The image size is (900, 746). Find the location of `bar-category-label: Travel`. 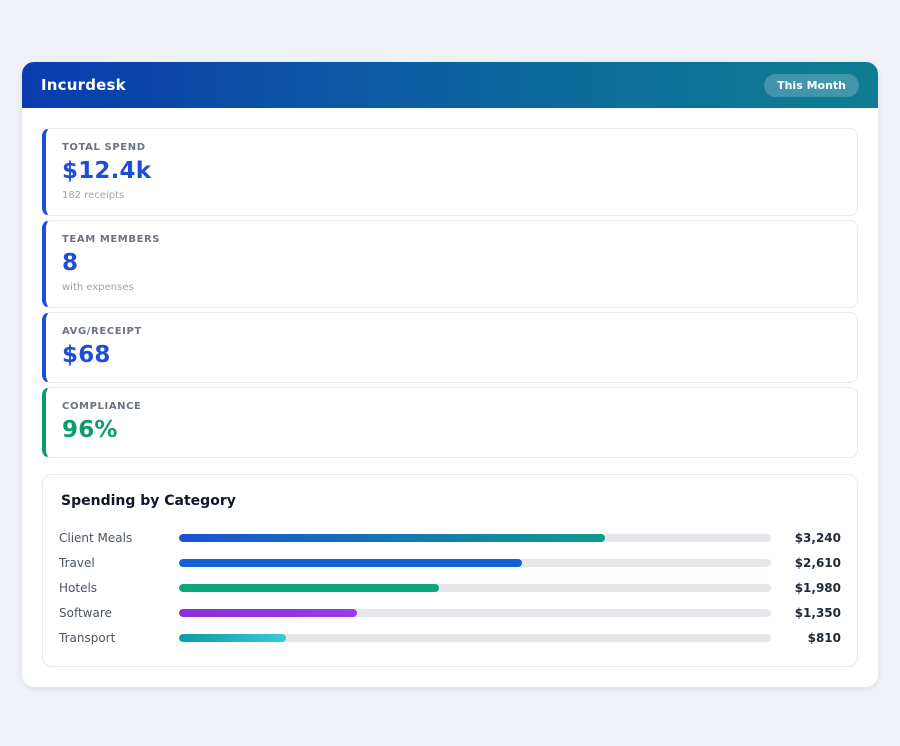

bar-category-label: Travel is located at coordinates (77, 562).